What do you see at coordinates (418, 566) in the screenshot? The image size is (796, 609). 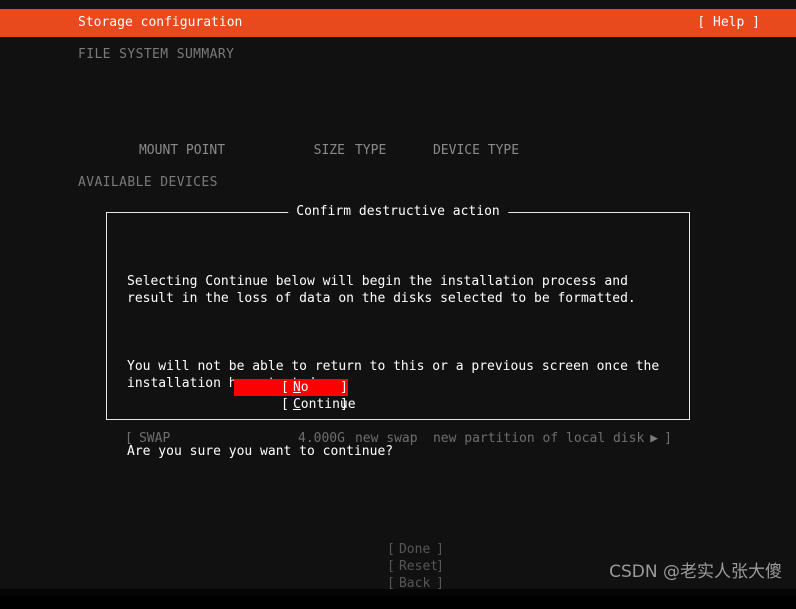 I see `reset-button-label: Reset` at bounding box center [418, 566].